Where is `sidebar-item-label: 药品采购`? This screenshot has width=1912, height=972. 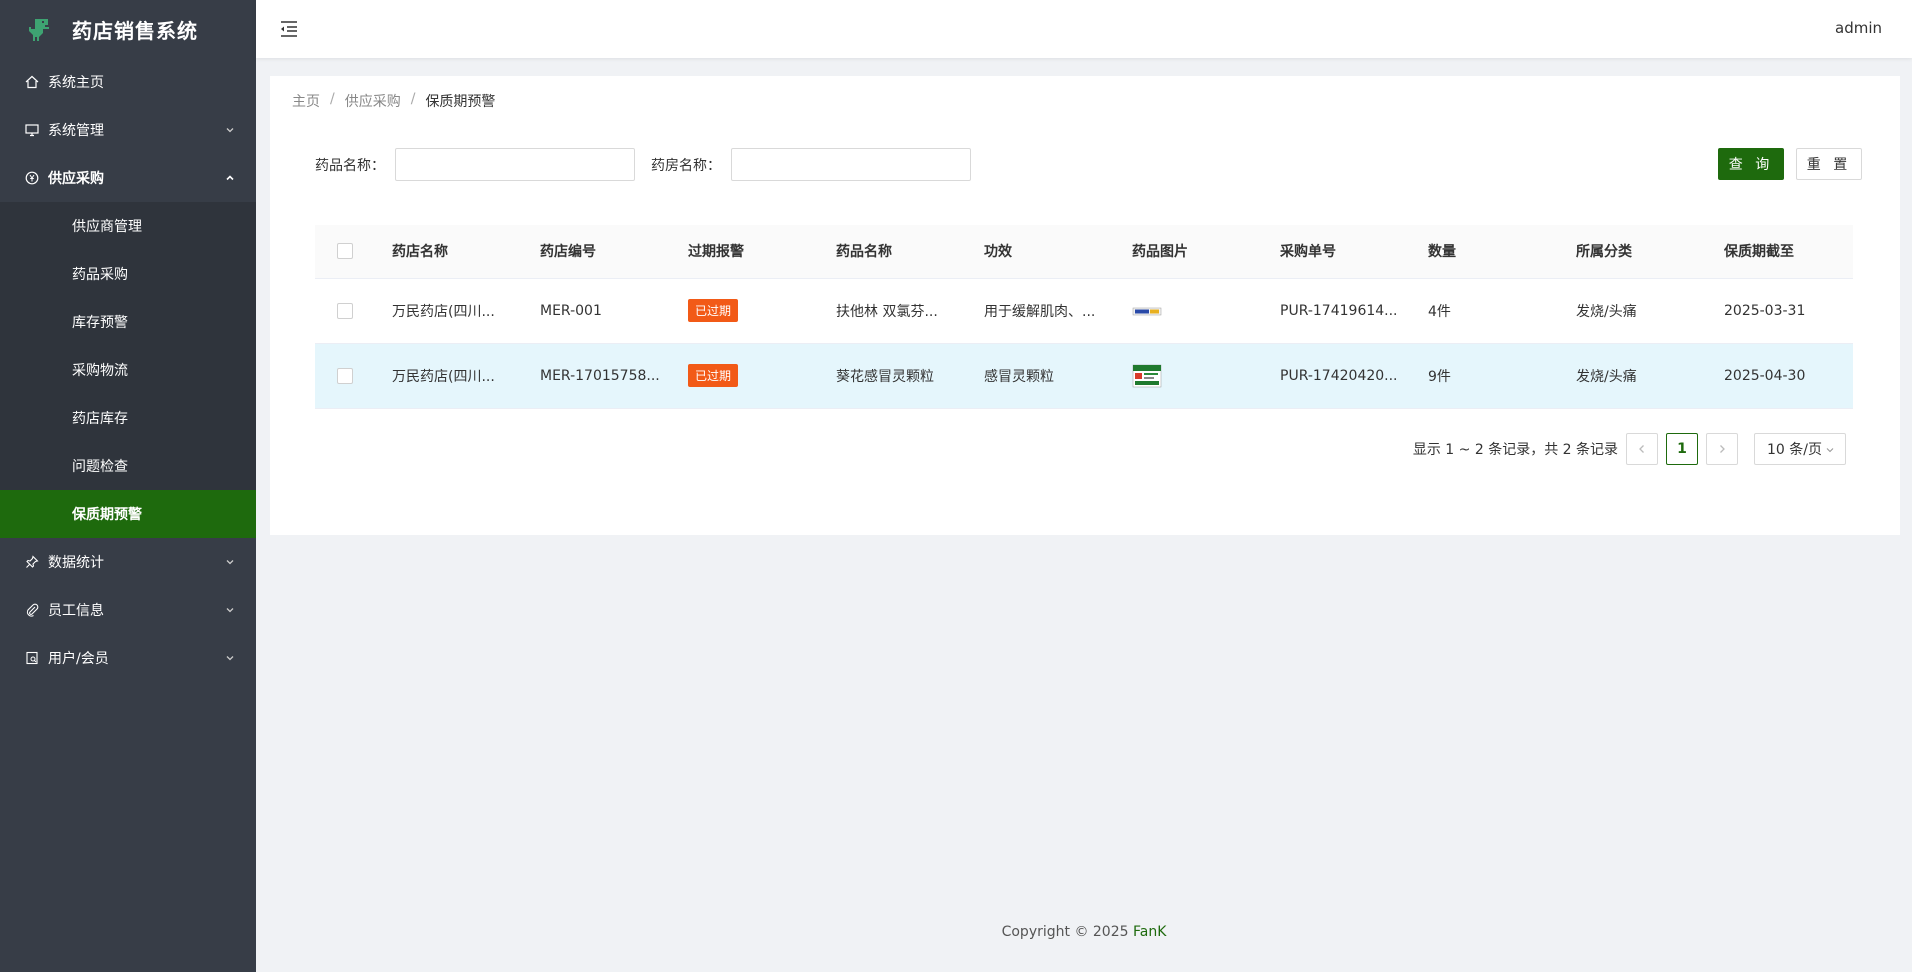 sidebar-item-label: 药品采购 is located at coordinates (100, 275).